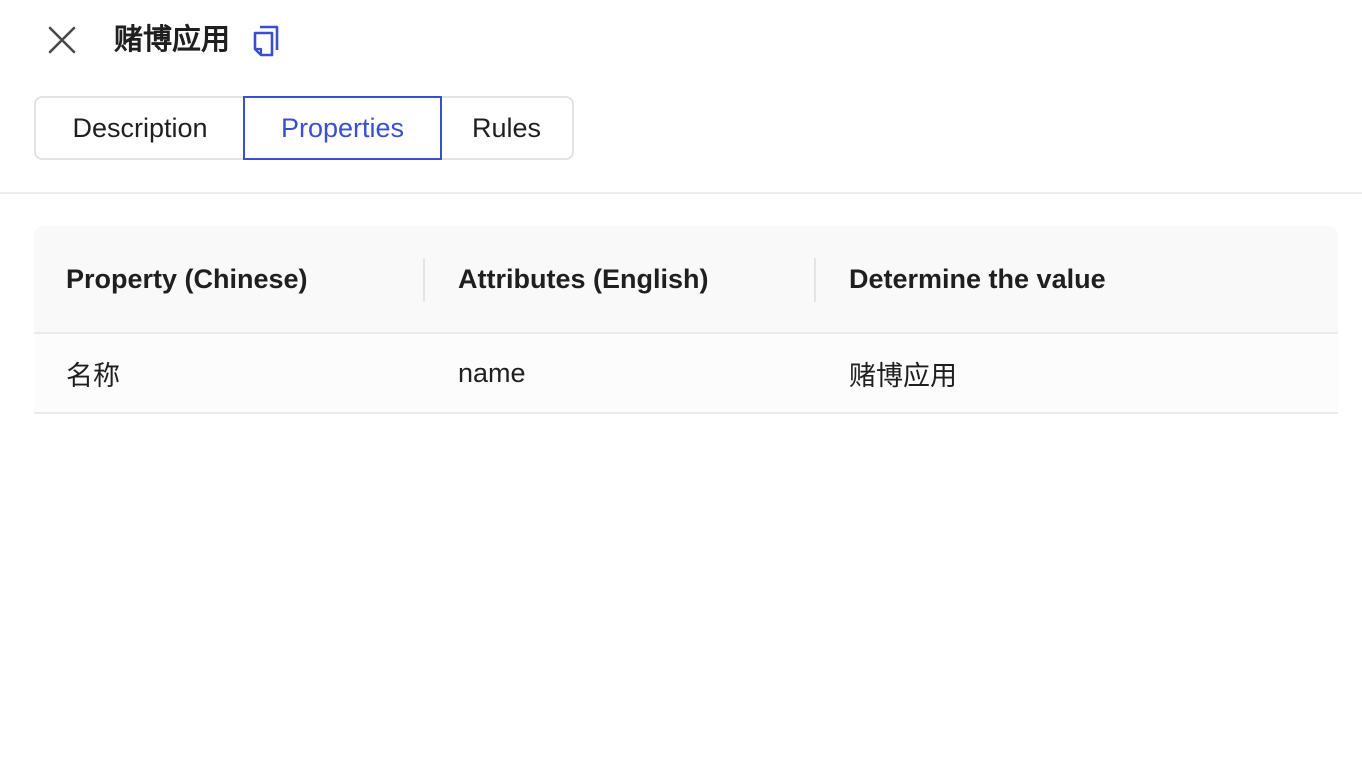 This screenshot has width=1362, height=758. Describe the element at coordinates (686, 374) in the screenshot. I see `table-row: 名称 name 赌博应用` at that location.